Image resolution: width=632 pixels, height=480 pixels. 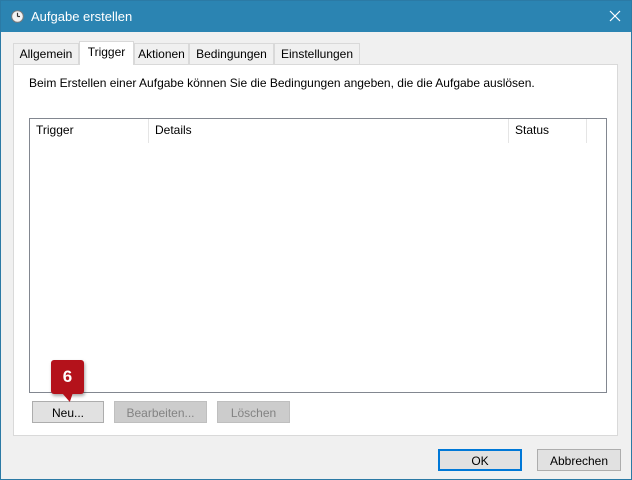 I want to click on clock-icon, so click(x=17, y=16).